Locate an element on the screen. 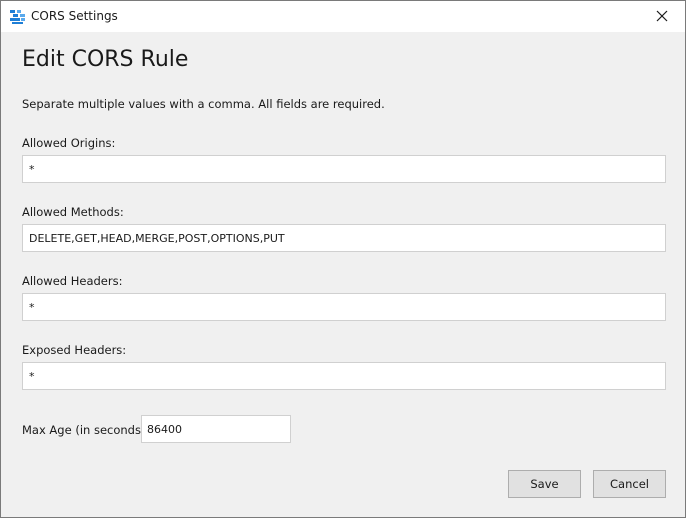  page-title: Edit CORS Rule is located at coordinates (105, 59).